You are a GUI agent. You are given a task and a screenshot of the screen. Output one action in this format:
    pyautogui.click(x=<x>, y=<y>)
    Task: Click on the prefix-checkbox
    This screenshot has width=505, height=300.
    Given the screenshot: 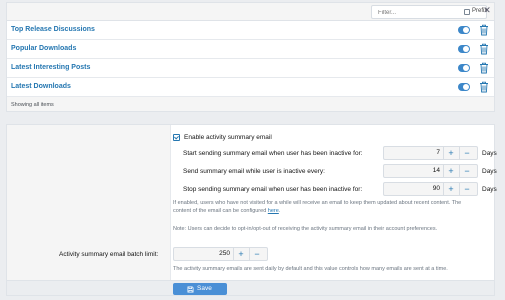 What is the action you would take?
    pyautogui.click(x=467, y=12)
    